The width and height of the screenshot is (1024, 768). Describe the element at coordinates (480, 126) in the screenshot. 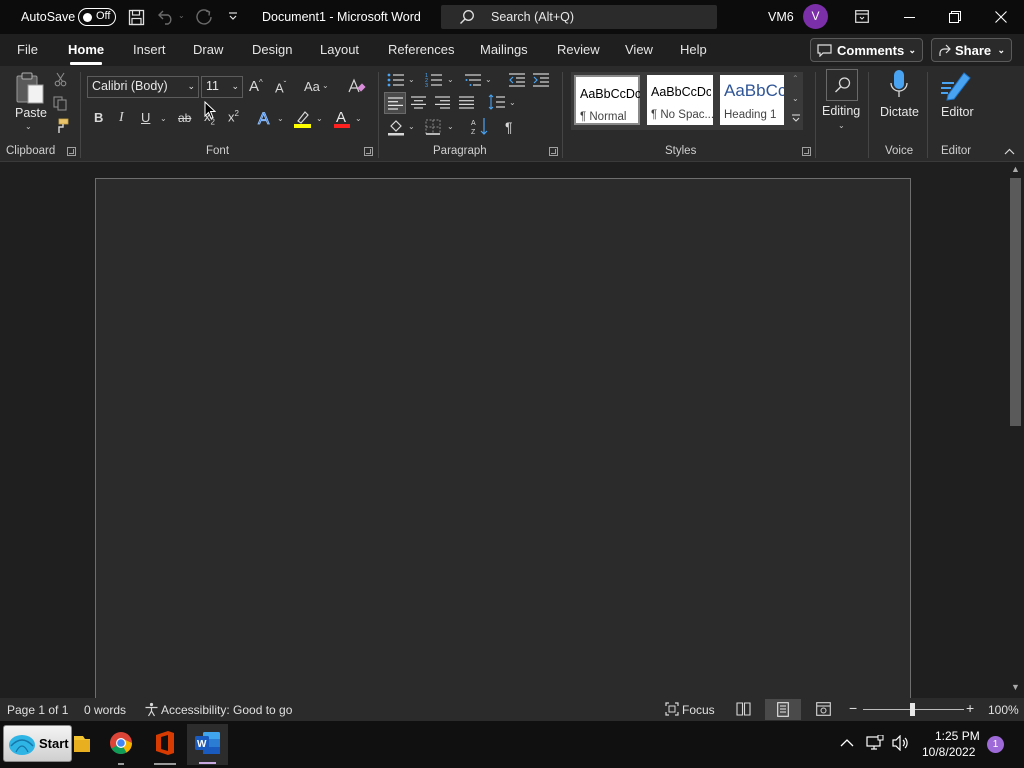

I see `sort-icon: A Z` at that location.